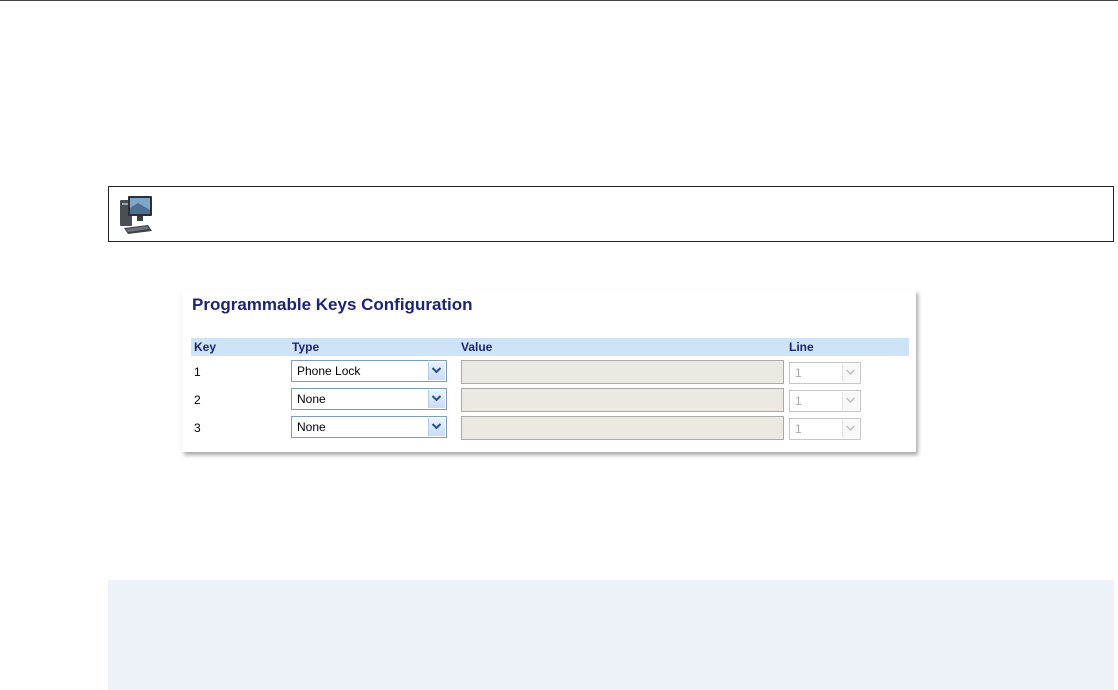 Image resolution: width=1118 pixels, height=690 pixels. What do you see at coordinates (197, 428) in the screenshot?
I see `key-number: 3` at bounding box center [197, 428].